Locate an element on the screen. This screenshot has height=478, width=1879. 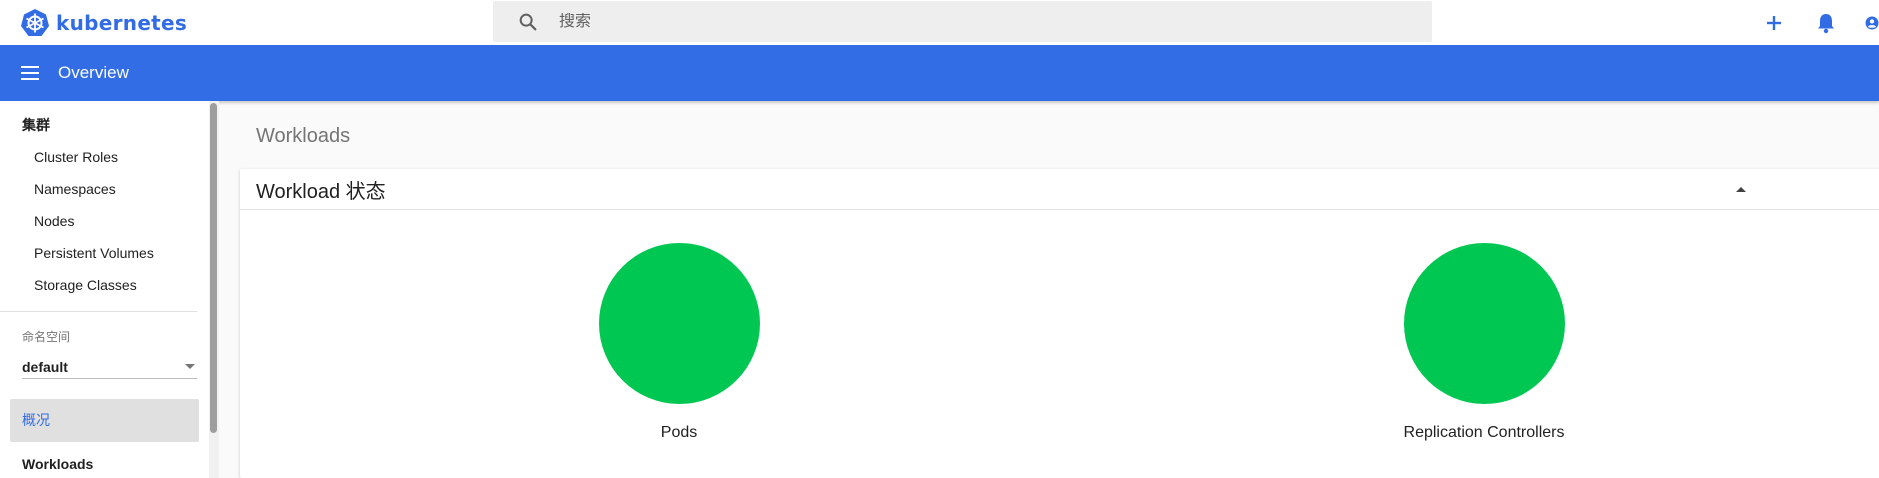
kubernetes-logo: kubernetes is located at coordinates (103, 23).